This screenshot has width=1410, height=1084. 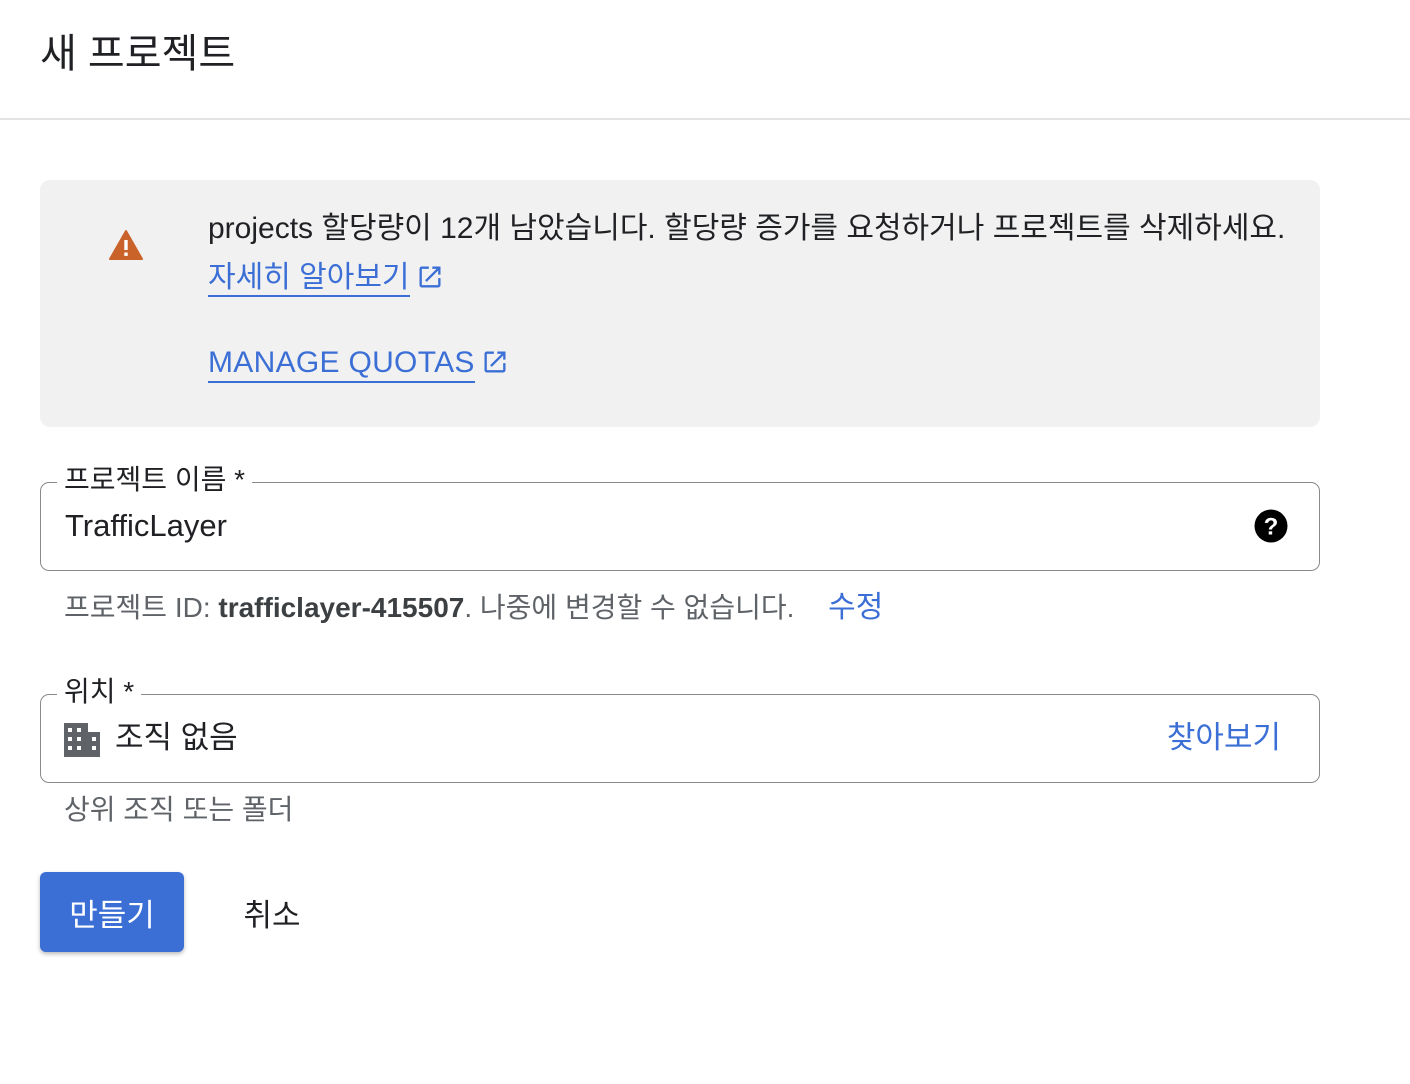 I want to click on project-name-label: 프로젝트 이름 *, so click(x=155, y=480).